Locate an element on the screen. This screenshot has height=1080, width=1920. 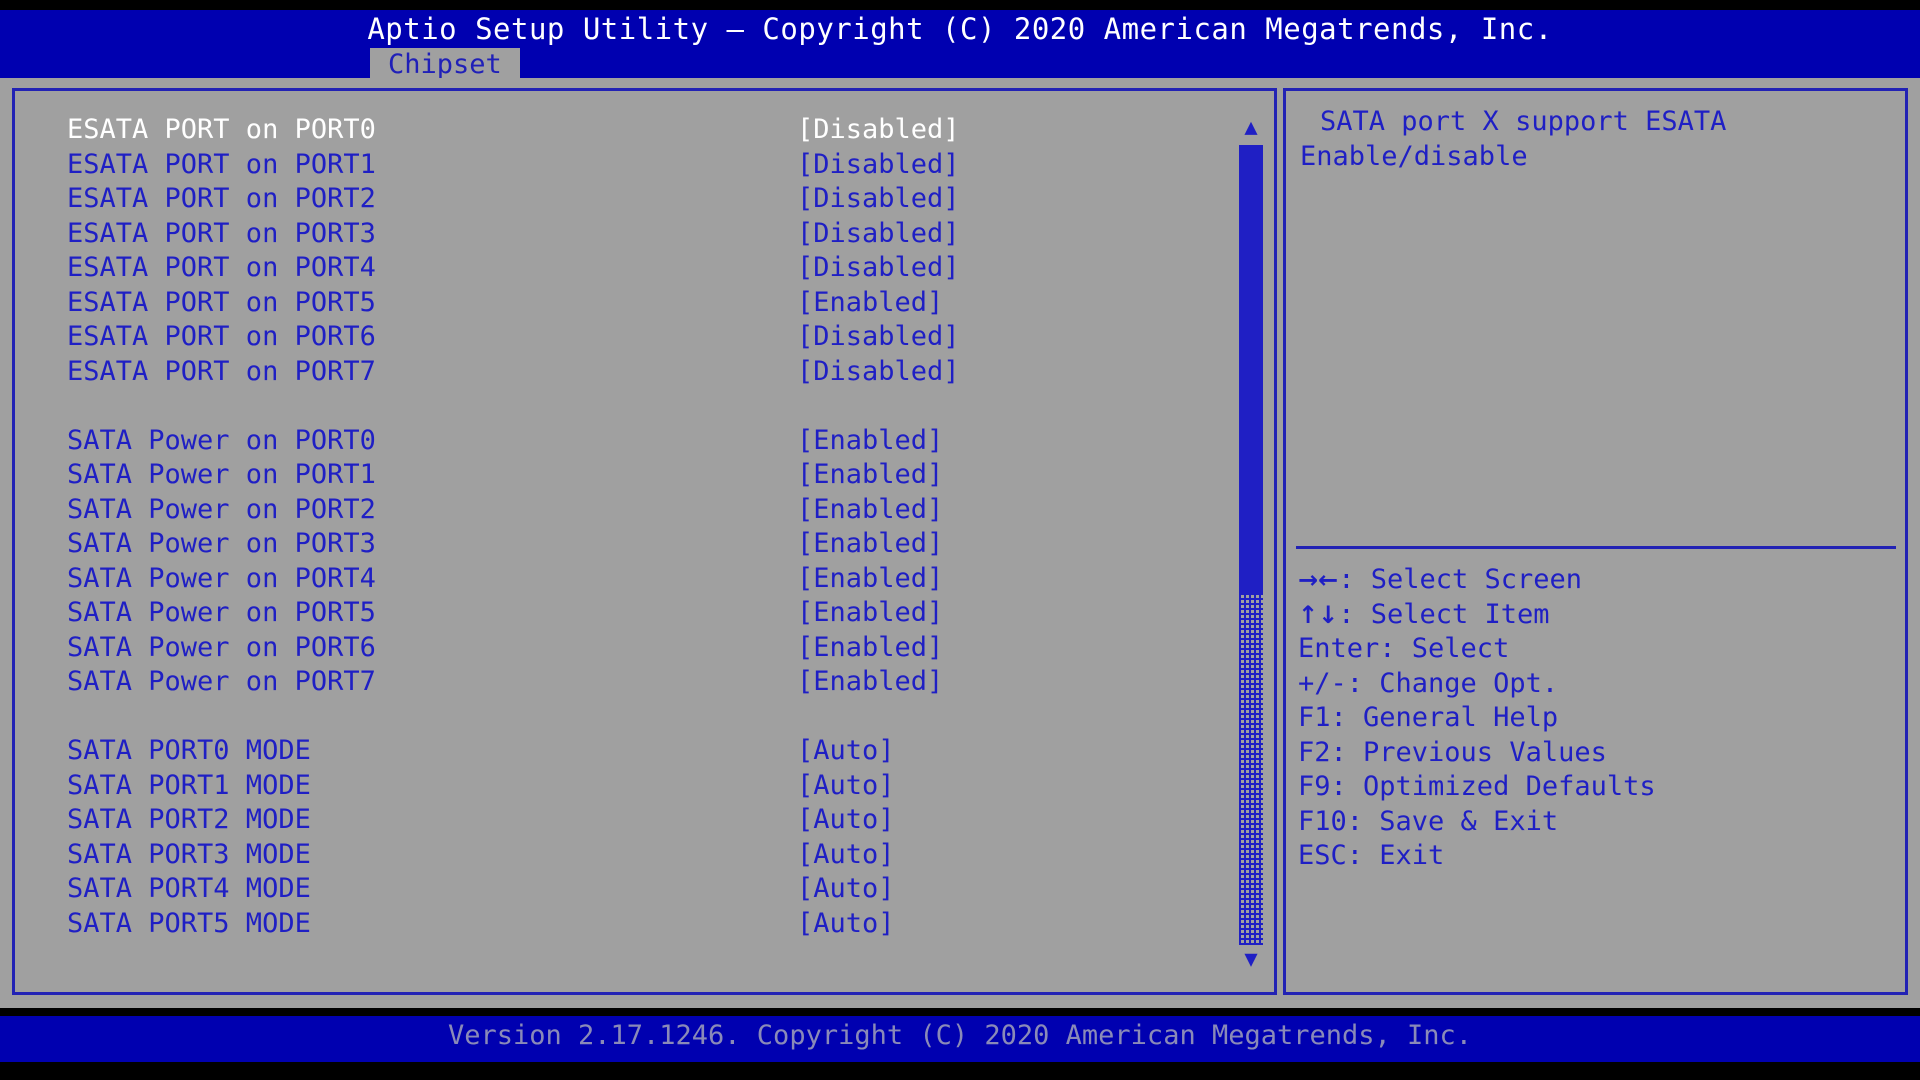
option-row: SATA Power on PORT1 [Enabled] is located at coordinates (645, 475).